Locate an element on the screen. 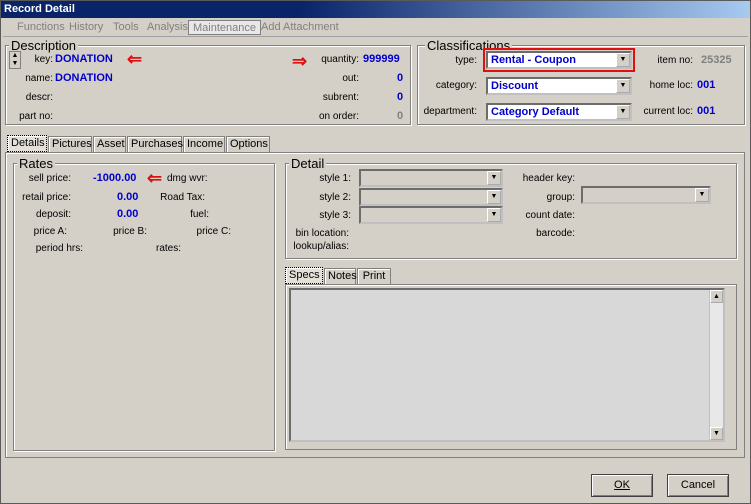 This screenshot has height=504, width=751. ok-button: OK is located at coordinates (622, 485).